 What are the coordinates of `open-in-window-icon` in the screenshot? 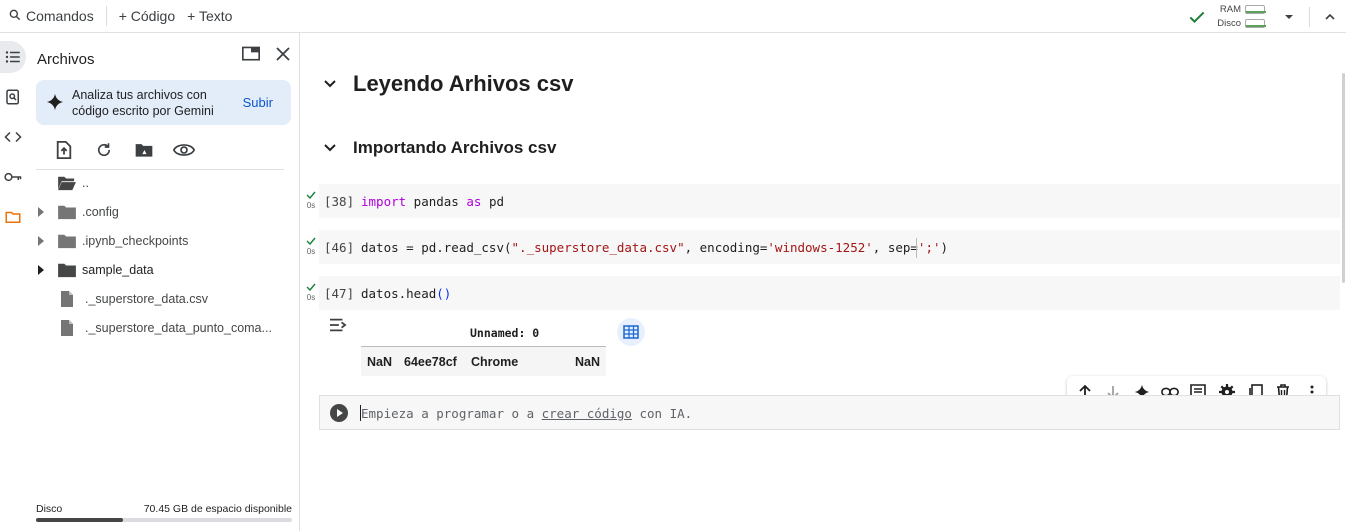 It's located at (251, 54).